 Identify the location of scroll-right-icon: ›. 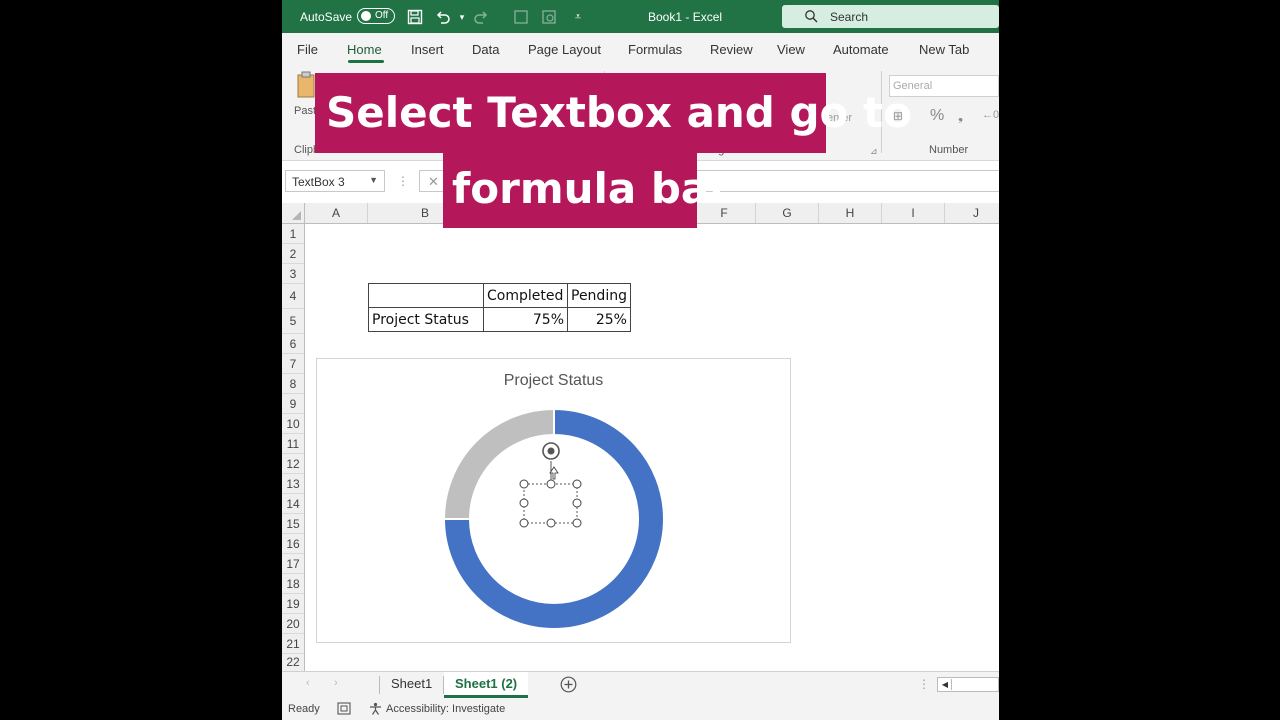
(336, 683).